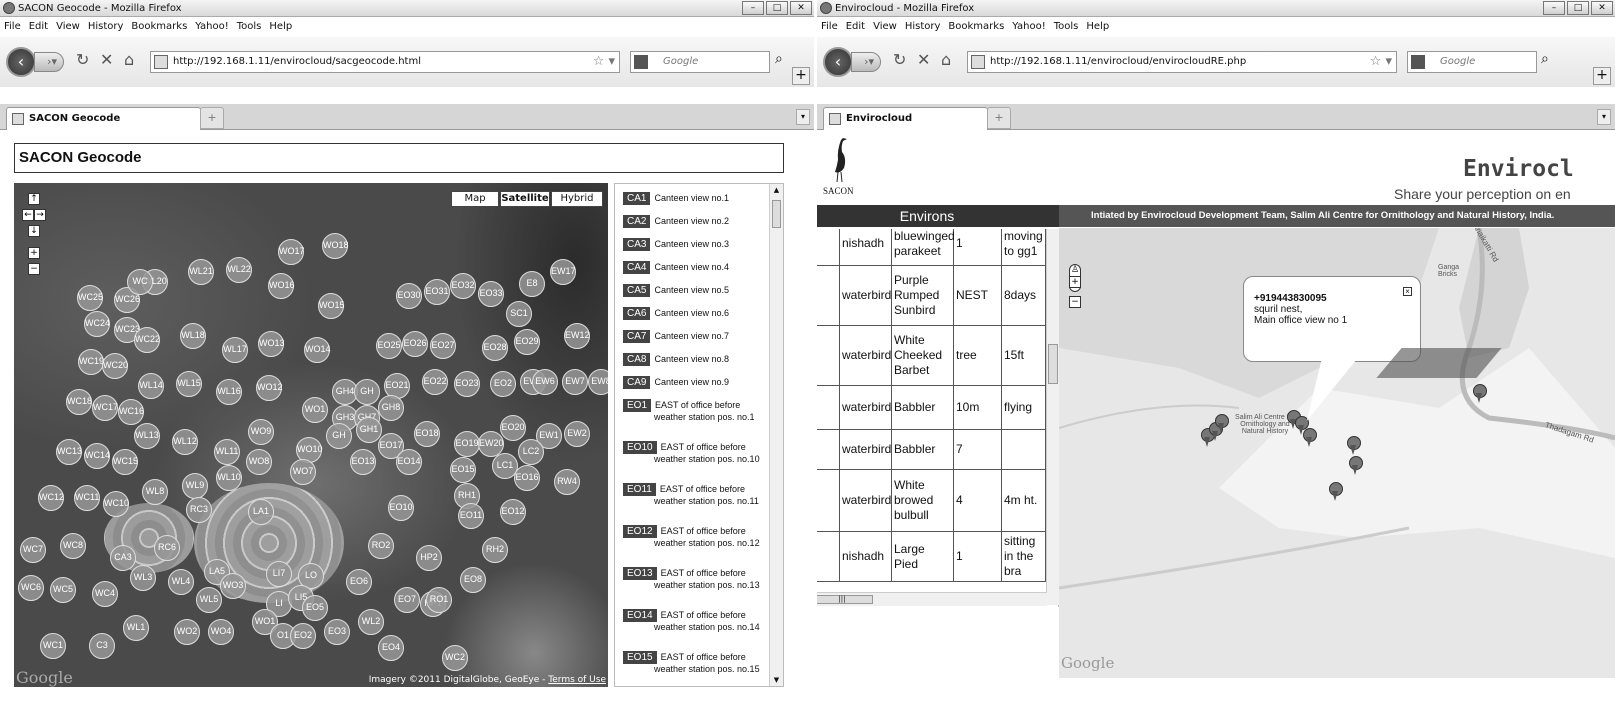 This screenshot has width=1615, height=707. What do you see at coordinates (567, 482) in the screenshot?
I see `map-marker: RW4` at bounding box center [567, 482].